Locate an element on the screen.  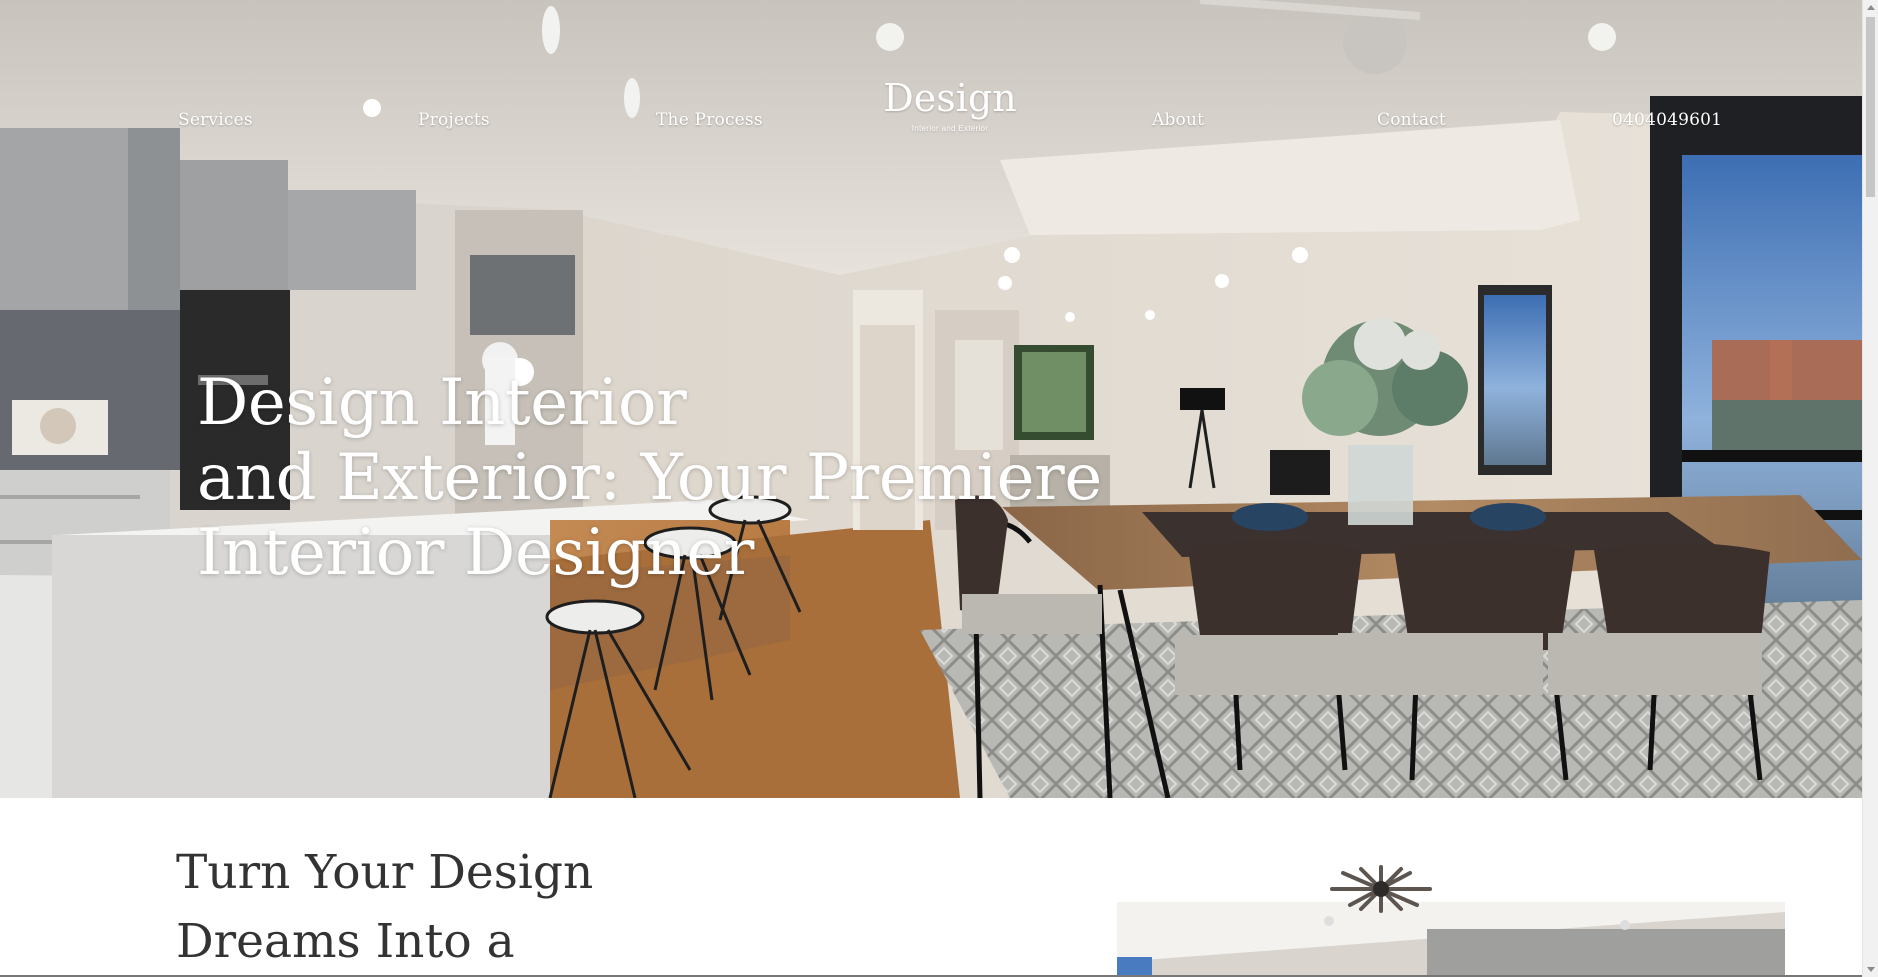
vertical-scrollbar is located at coordinates (1870, 488).